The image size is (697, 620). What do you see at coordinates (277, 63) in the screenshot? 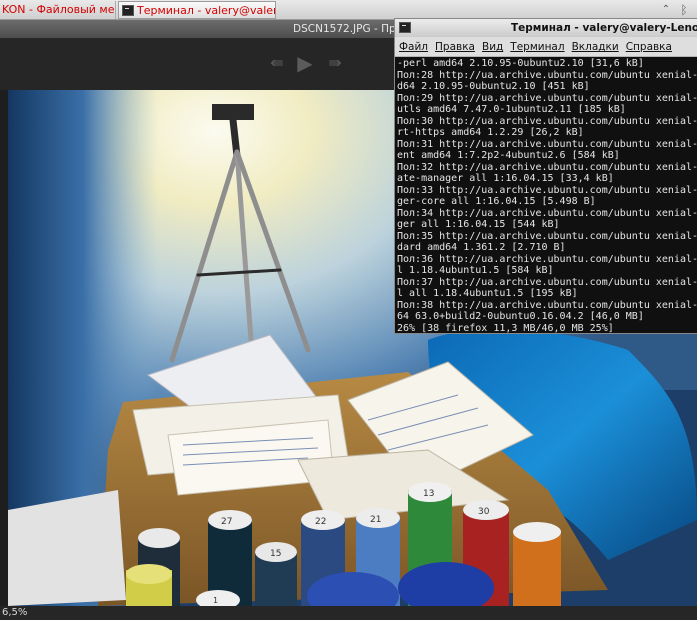
I see `previous-image-button: ⇚` at bounding box center [277, 63].